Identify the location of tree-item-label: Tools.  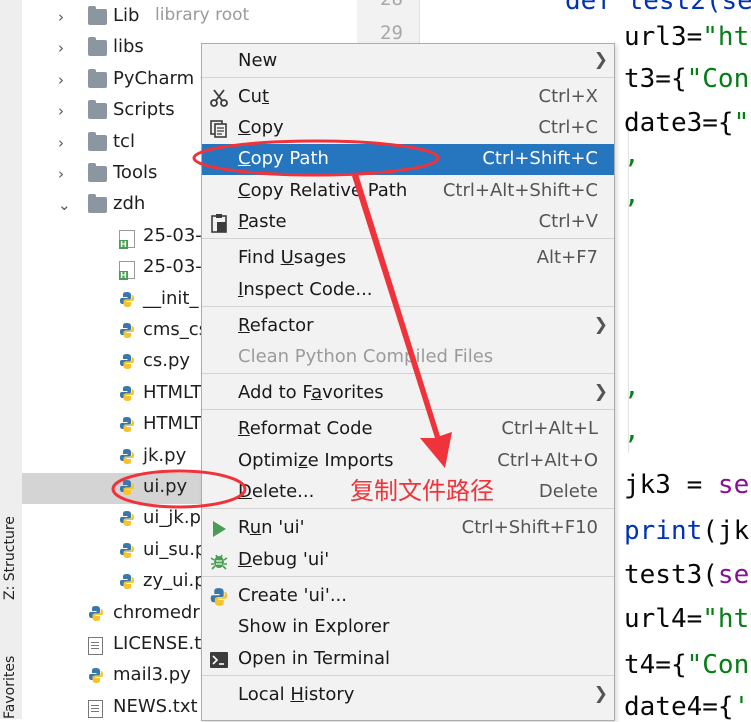
(135, 172).